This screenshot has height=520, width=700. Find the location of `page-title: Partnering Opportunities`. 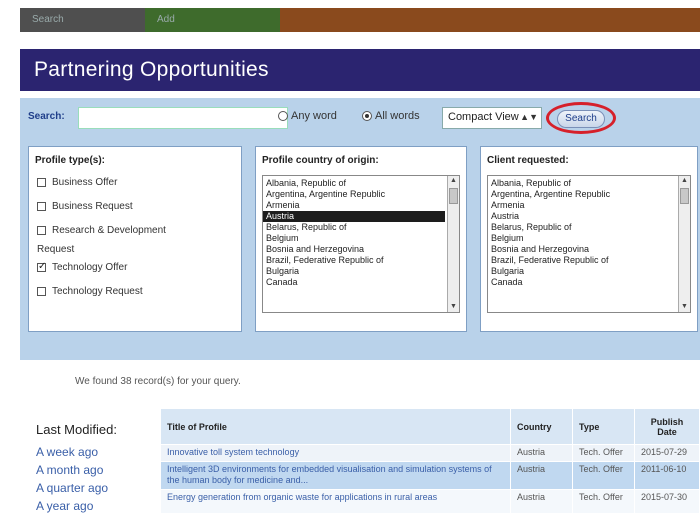

page-title: Partnering Opportunities is located at coordinates (151, 69).